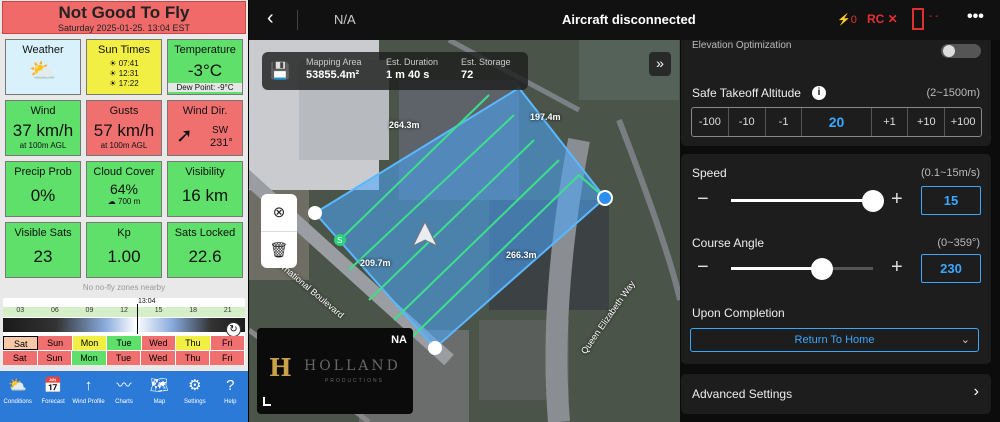 The width and height of the screenshot is (1000, 422). What do you see at coordinates (897, 267) in the screenshot?
I see `course-increase-button: +` at bounding box center [897, 267].